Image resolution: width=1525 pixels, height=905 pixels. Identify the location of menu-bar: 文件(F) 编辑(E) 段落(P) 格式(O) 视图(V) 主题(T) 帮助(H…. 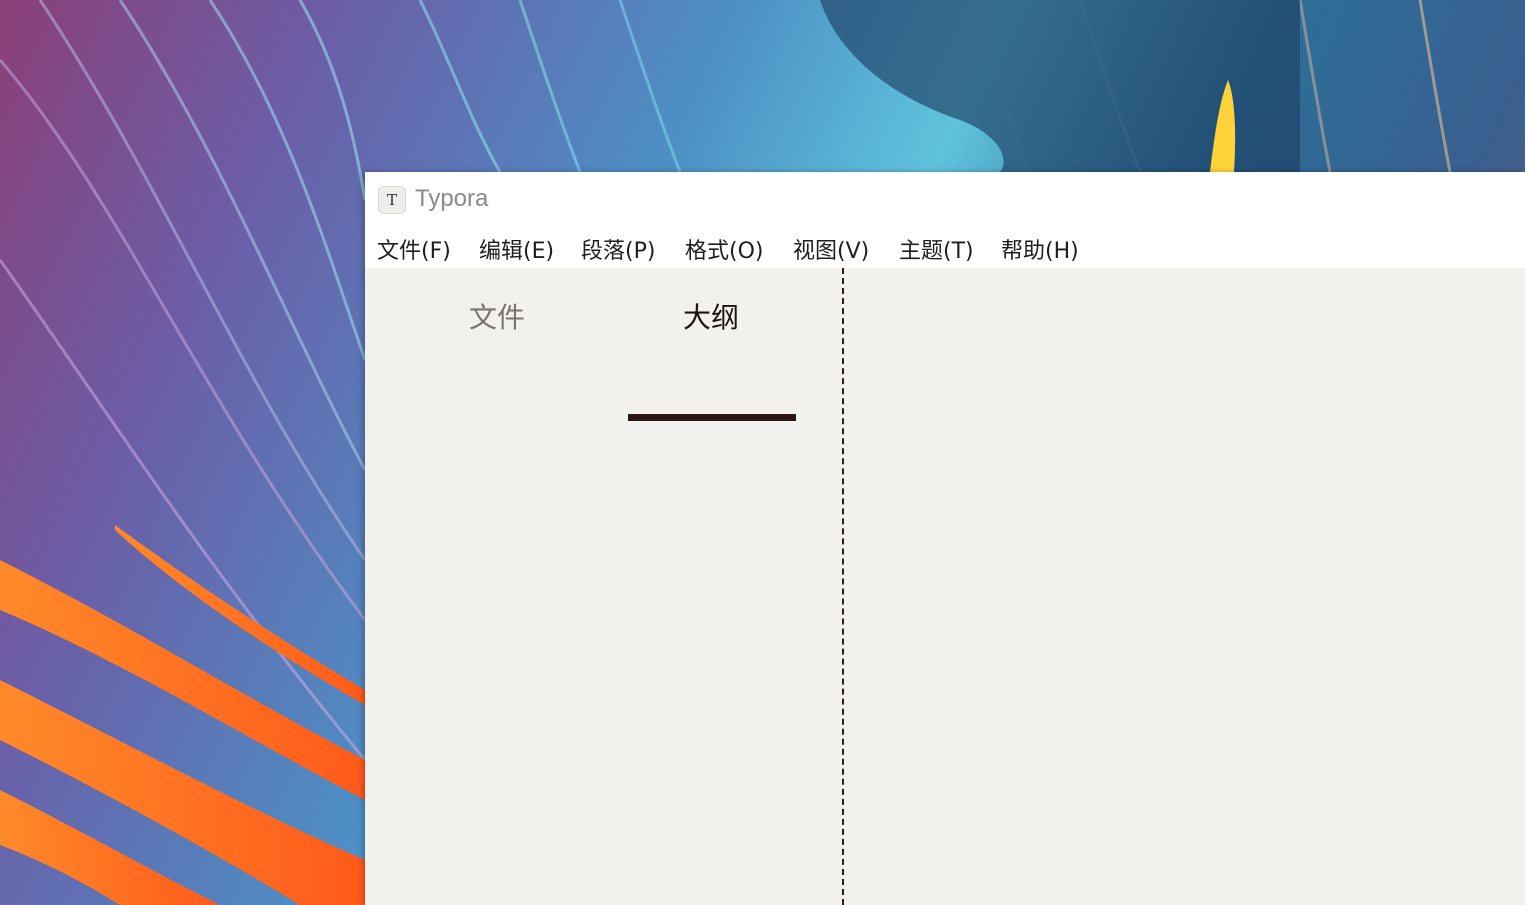
(945, 248).